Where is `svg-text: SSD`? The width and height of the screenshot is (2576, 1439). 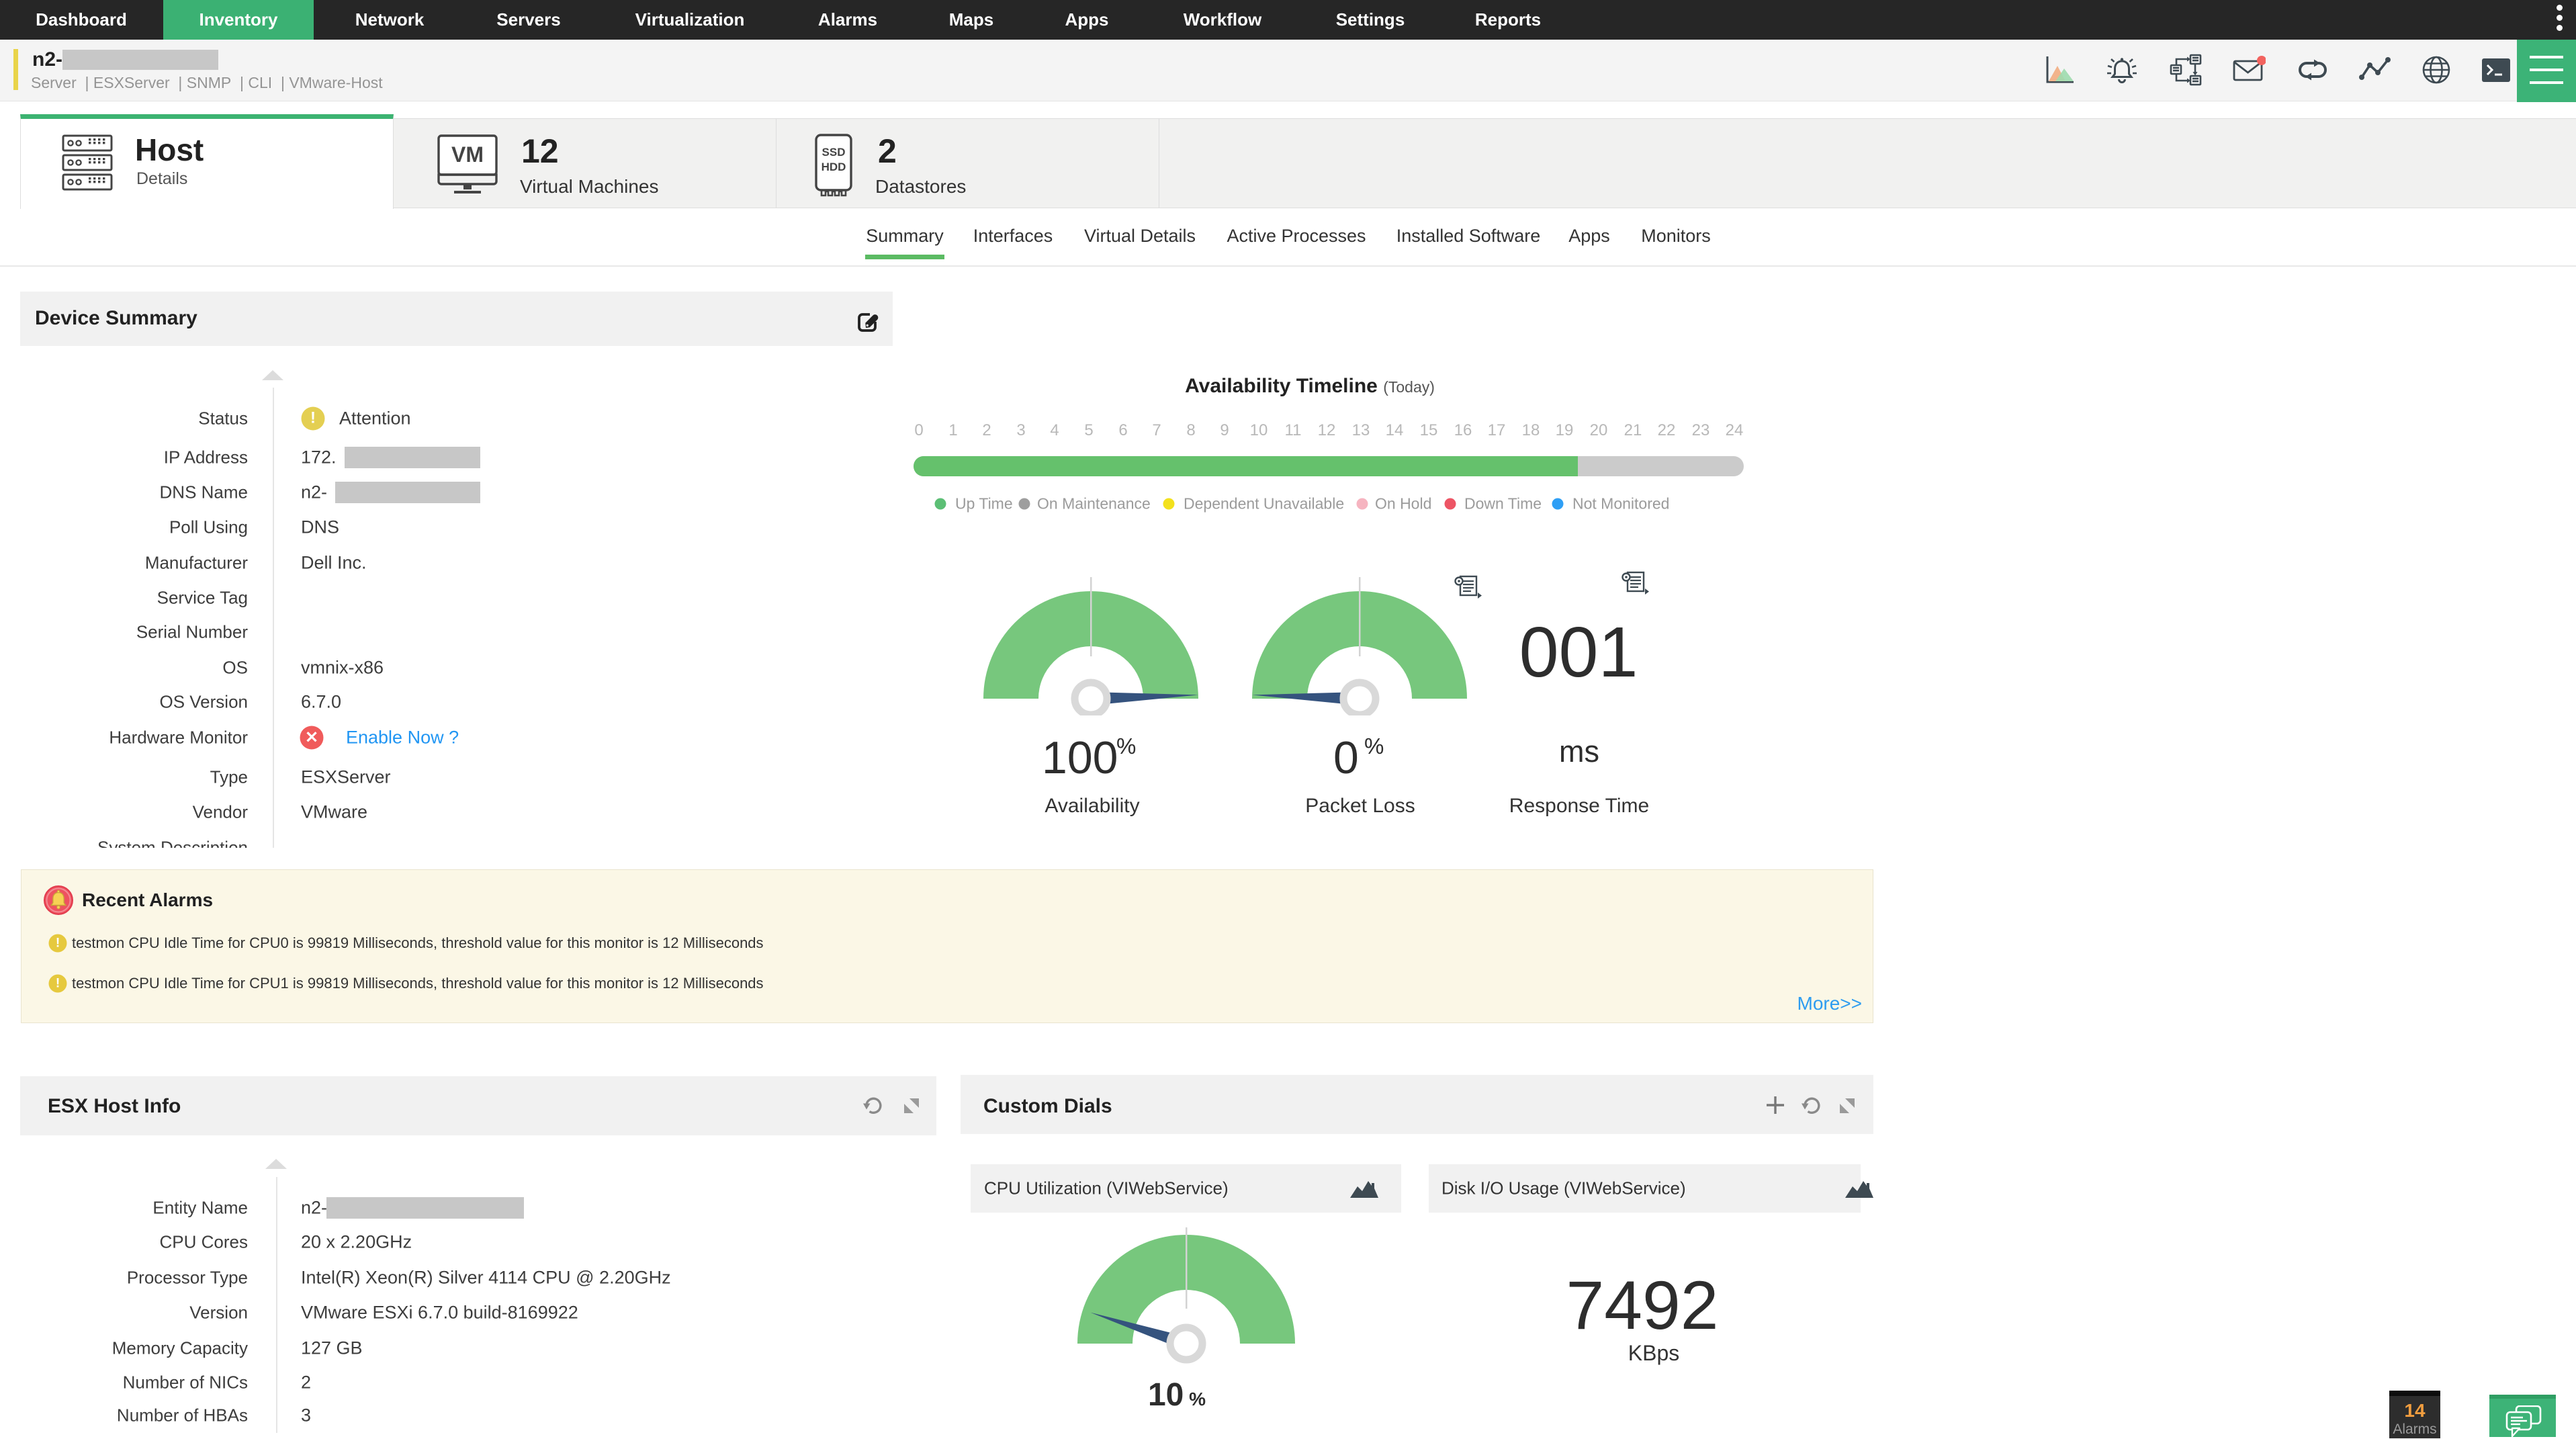 svg-text: SSD is located at coordinates (834, 152).